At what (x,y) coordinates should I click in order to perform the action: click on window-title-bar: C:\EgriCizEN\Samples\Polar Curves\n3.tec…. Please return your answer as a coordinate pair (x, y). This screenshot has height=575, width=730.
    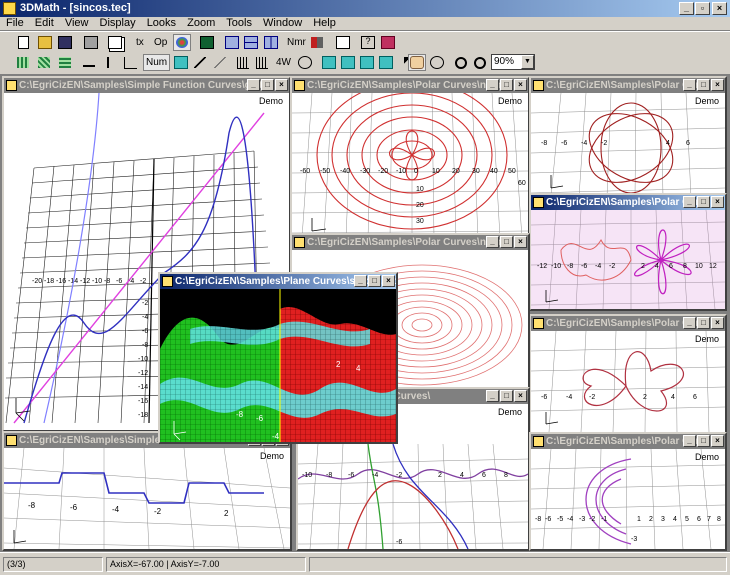
    Looking at the image, I should click on (410, 242).